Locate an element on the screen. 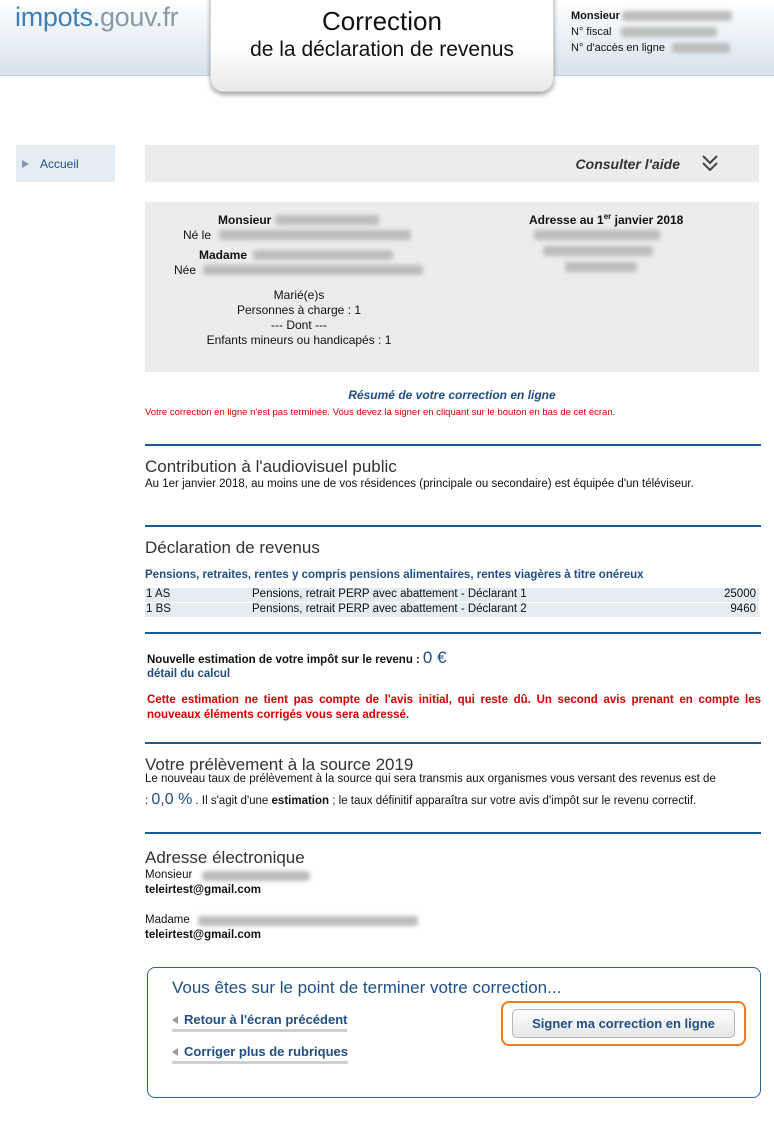 This screenshot has height=1137, width=774. email-monsieur-label: Monsieur is located at coordinates (169, 875).